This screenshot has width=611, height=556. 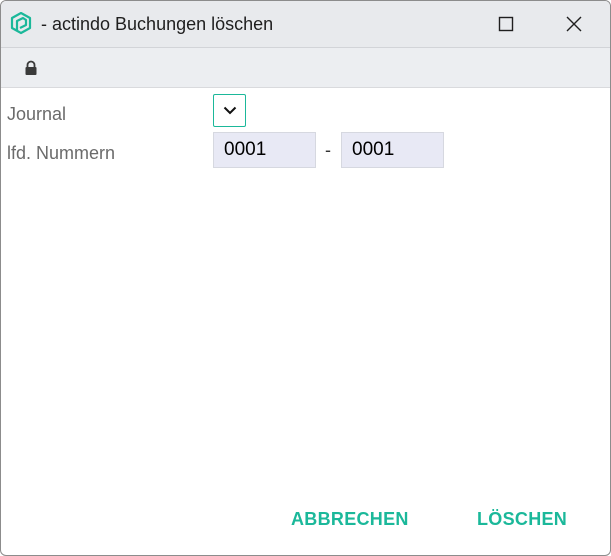 What do you see at coordinates (522, 519) in the screenshot?
I see `delete-button: LÖSCHEN` at bounding box center [522, 519].